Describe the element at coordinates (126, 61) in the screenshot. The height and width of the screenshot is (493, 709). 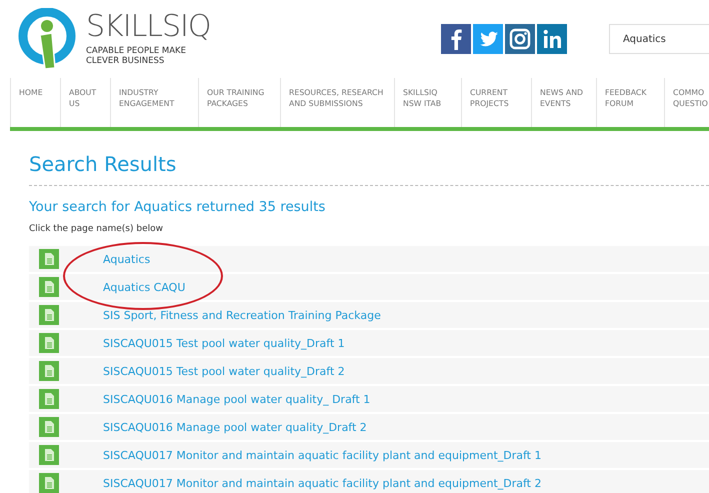
I see `logo-tagline: CLEVER BUSINESS` at that location.